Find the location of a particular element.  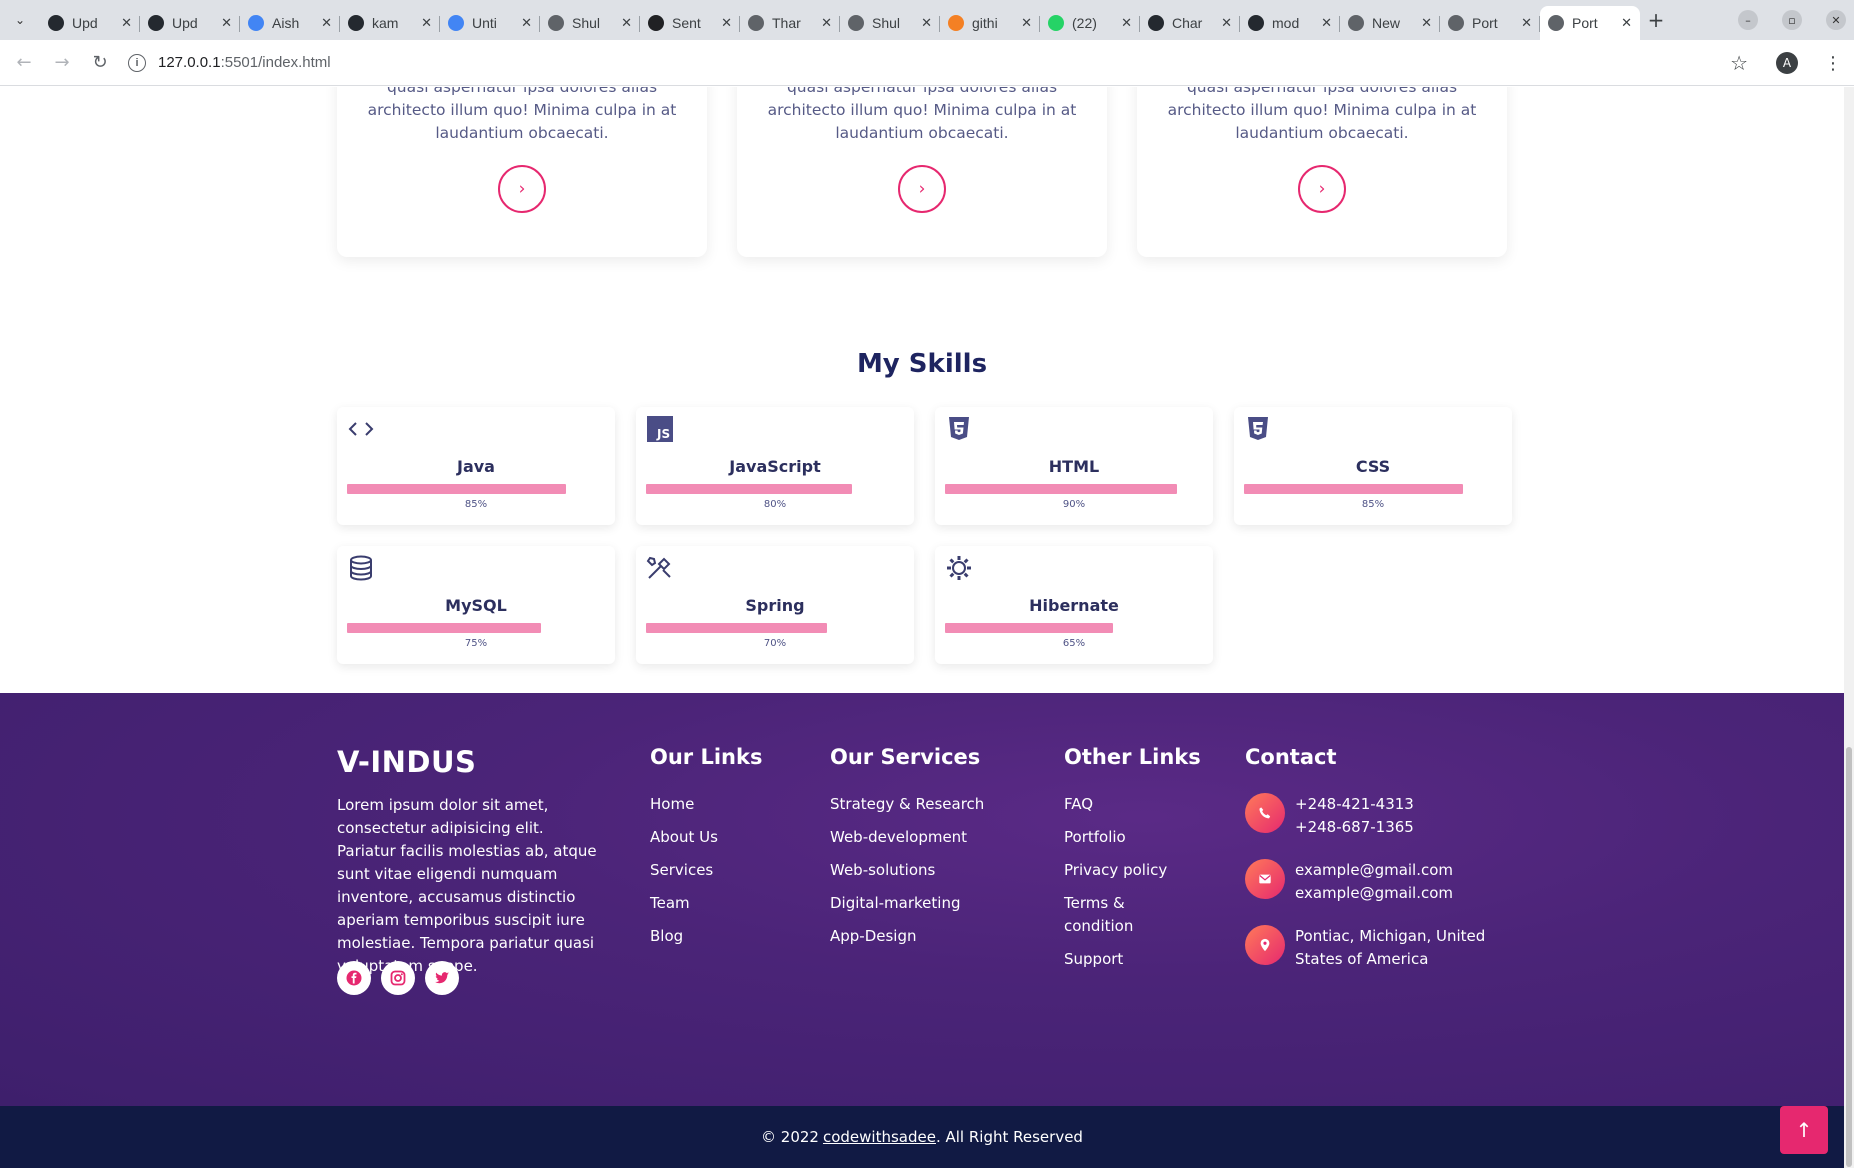

contact-email-1: example@gmail.com is located at coordinates (1374, 870).